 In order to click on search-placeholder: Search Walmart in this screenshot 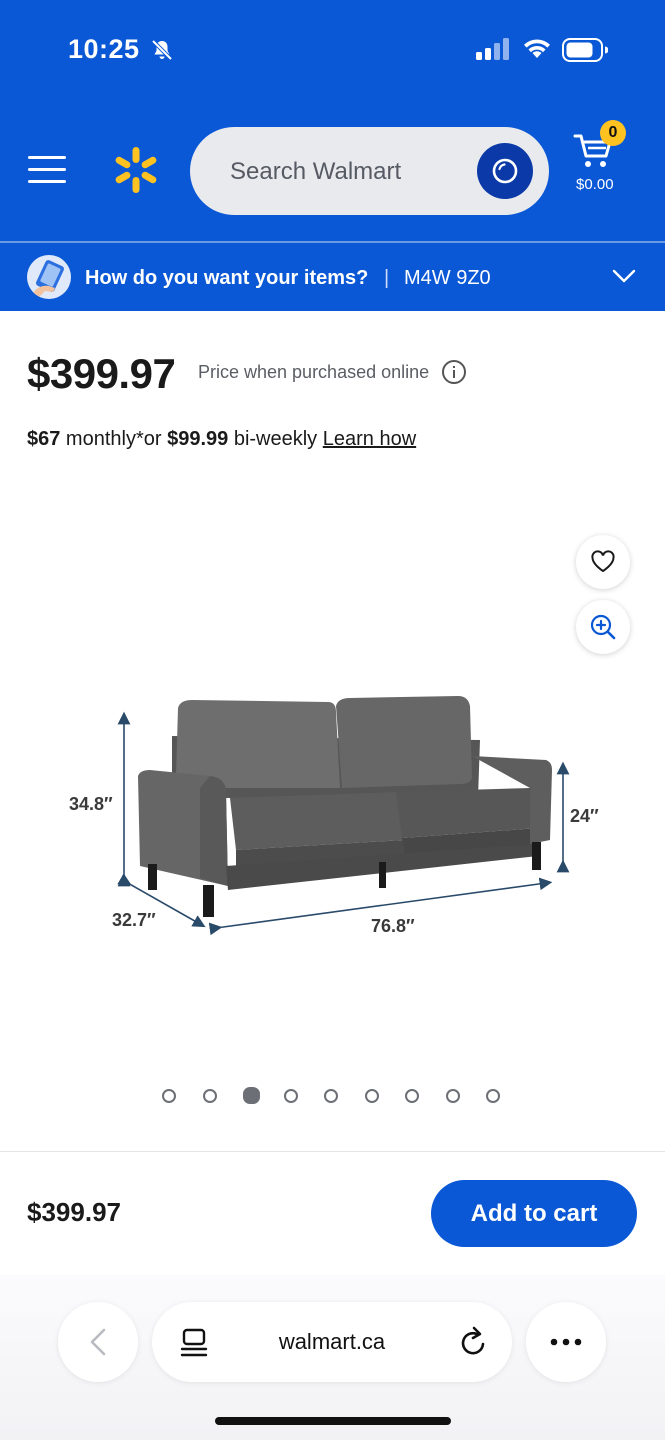, I will do `click(316, 171)`.